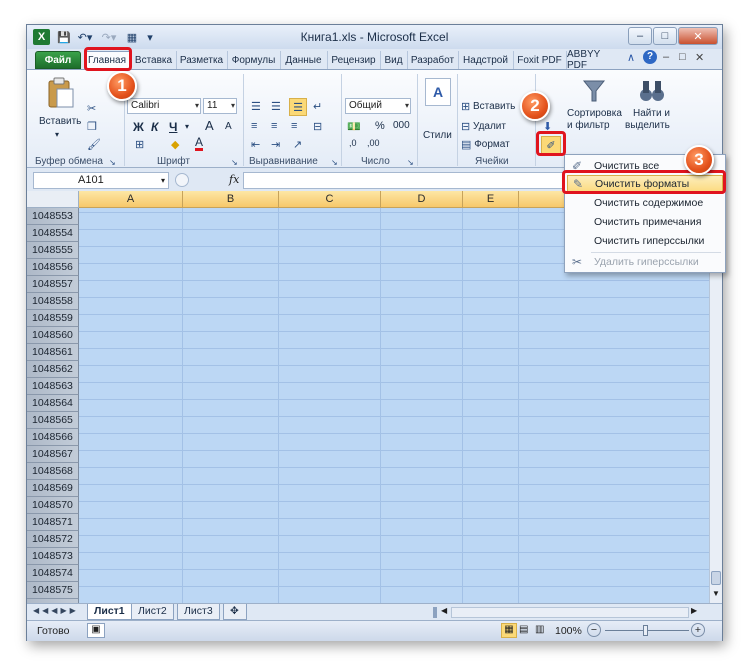  What do you see at coordinates (53, 233) in the screenshot?
I see `row-header: 1048554` at bounding box center [53, 233].